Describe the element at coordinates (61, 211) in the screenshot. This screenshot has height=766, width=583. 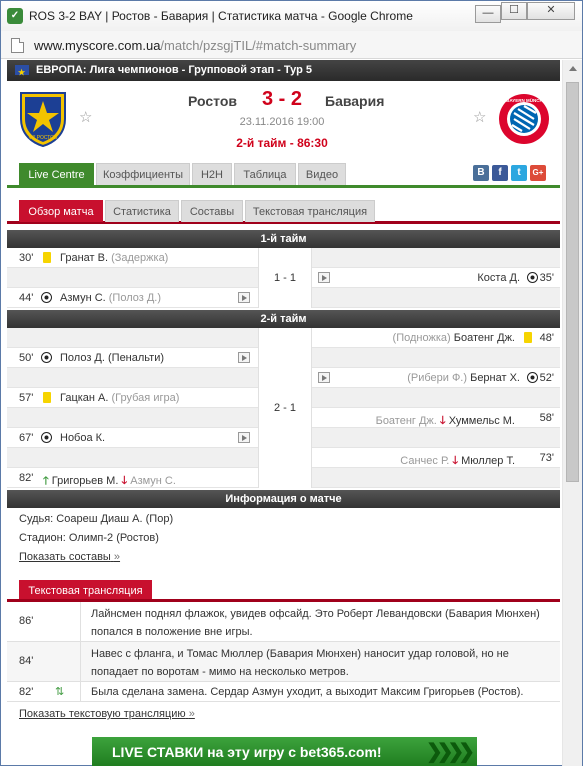
I see `tab-match-summary: Обзор матча` at that location.